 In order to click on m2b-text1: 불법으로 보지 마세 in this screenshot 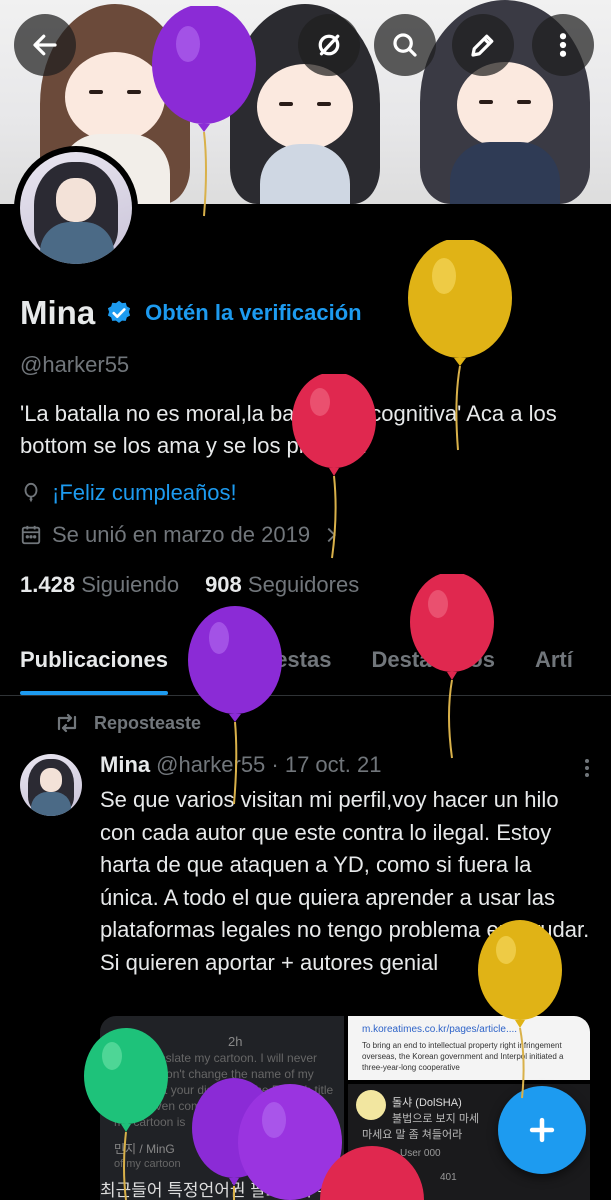, I will do `click(436, 1119)`.